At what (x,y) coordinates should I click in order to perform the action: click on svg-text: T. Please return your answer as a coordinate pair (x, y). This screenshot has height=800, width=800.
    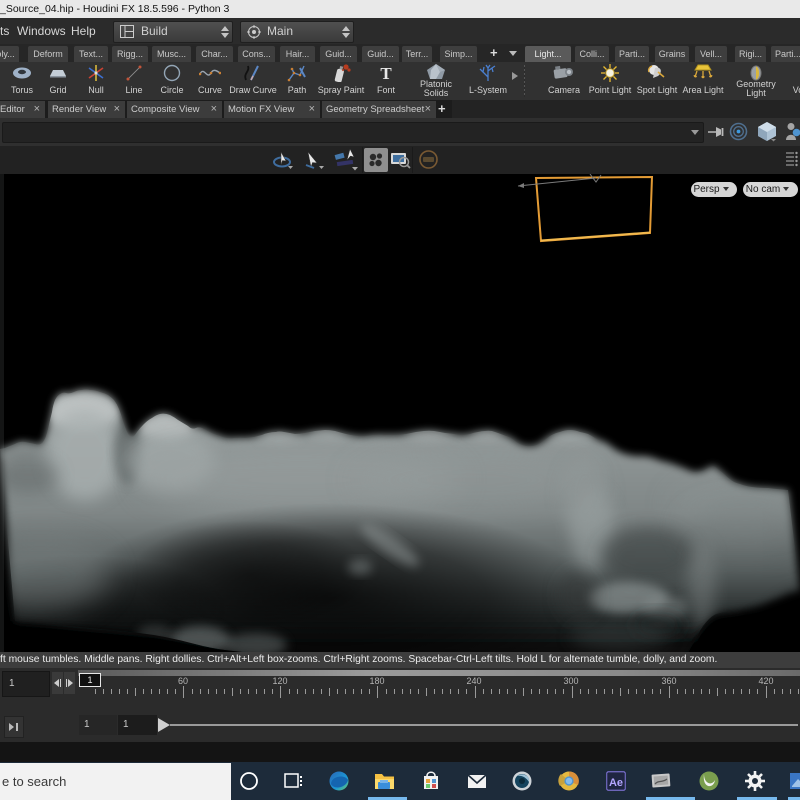
    Looking at the image, I should click on (386, 73).